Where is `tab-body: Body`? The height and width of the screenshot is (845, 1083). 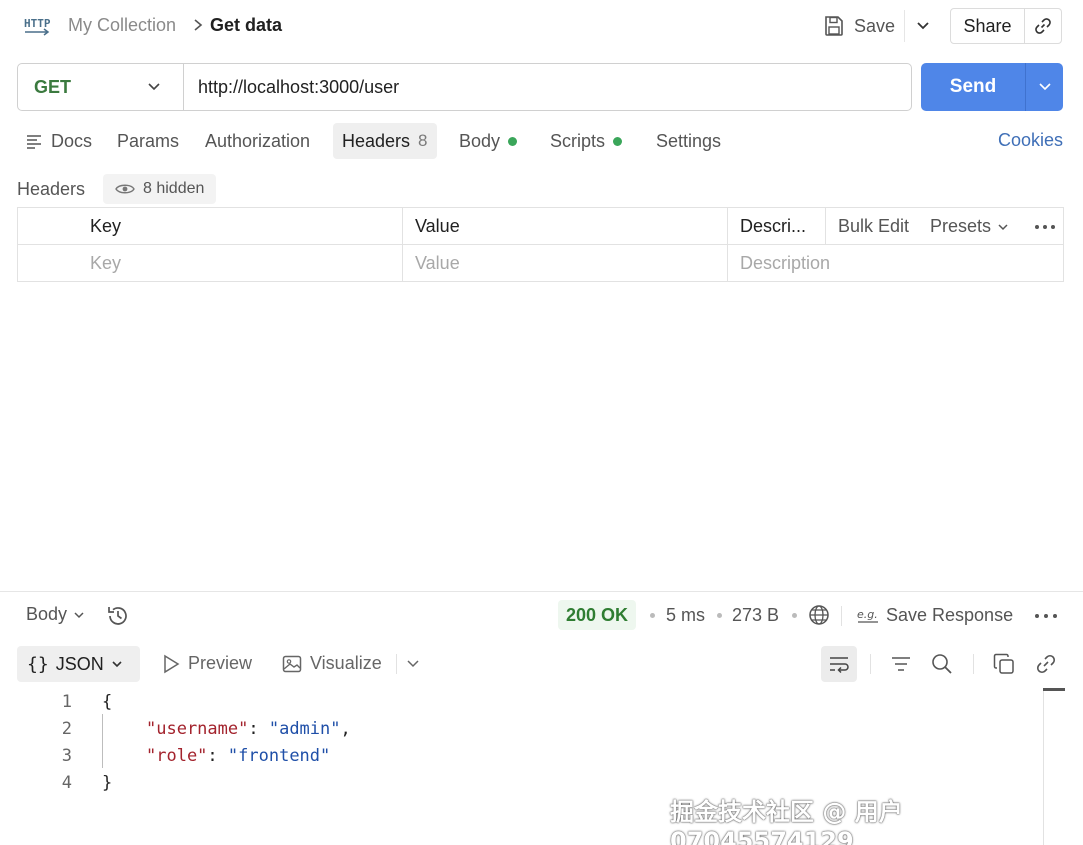 tab-body: Body is located at coordinates (488, 141).